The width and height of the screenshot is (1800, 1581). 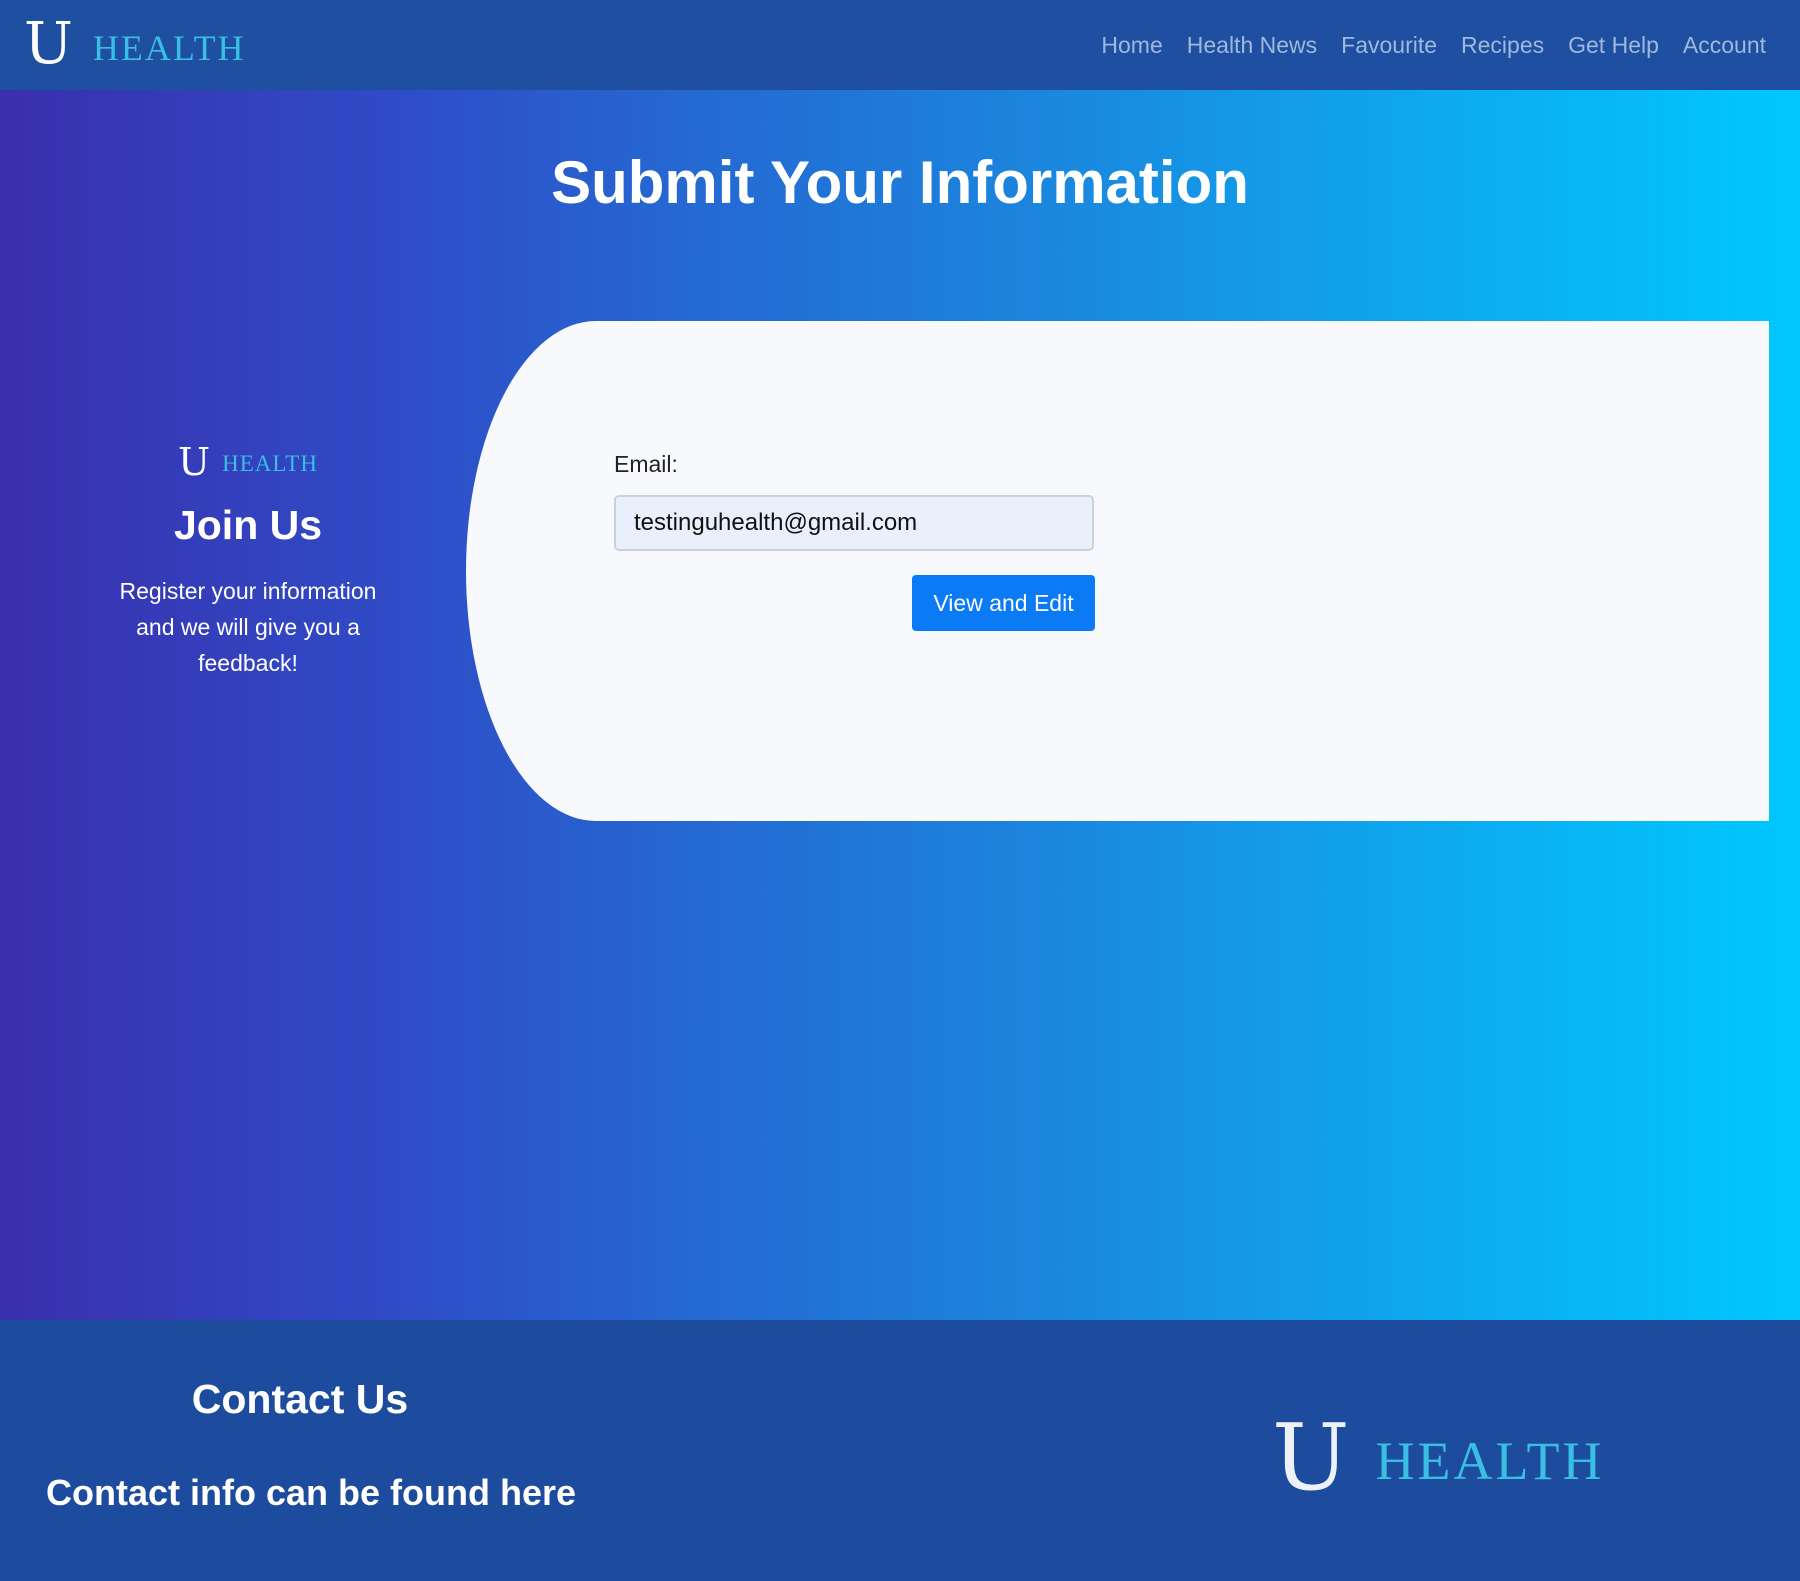 I want to click on footer-brand-logo: U HEALTH, so click(x=1438, y=1458).